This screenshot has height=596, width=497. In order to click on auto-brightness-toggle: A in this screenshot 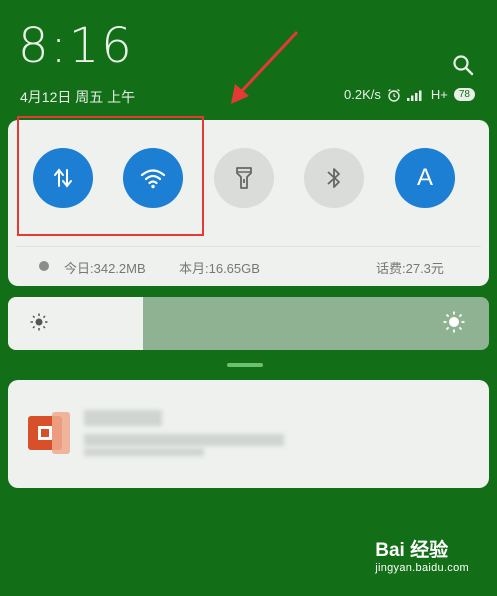, I will do `click(425, 178)`.